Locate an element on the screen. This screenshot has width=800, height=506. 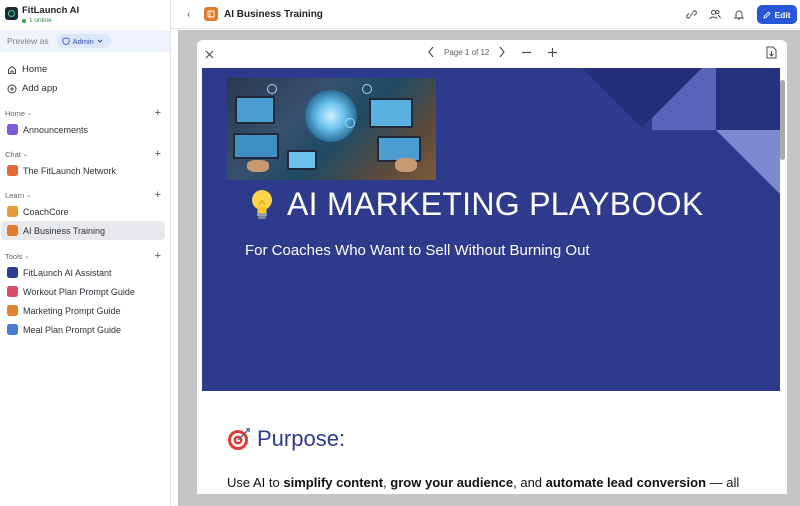
shield-icon is located at coordinates (65, 41).